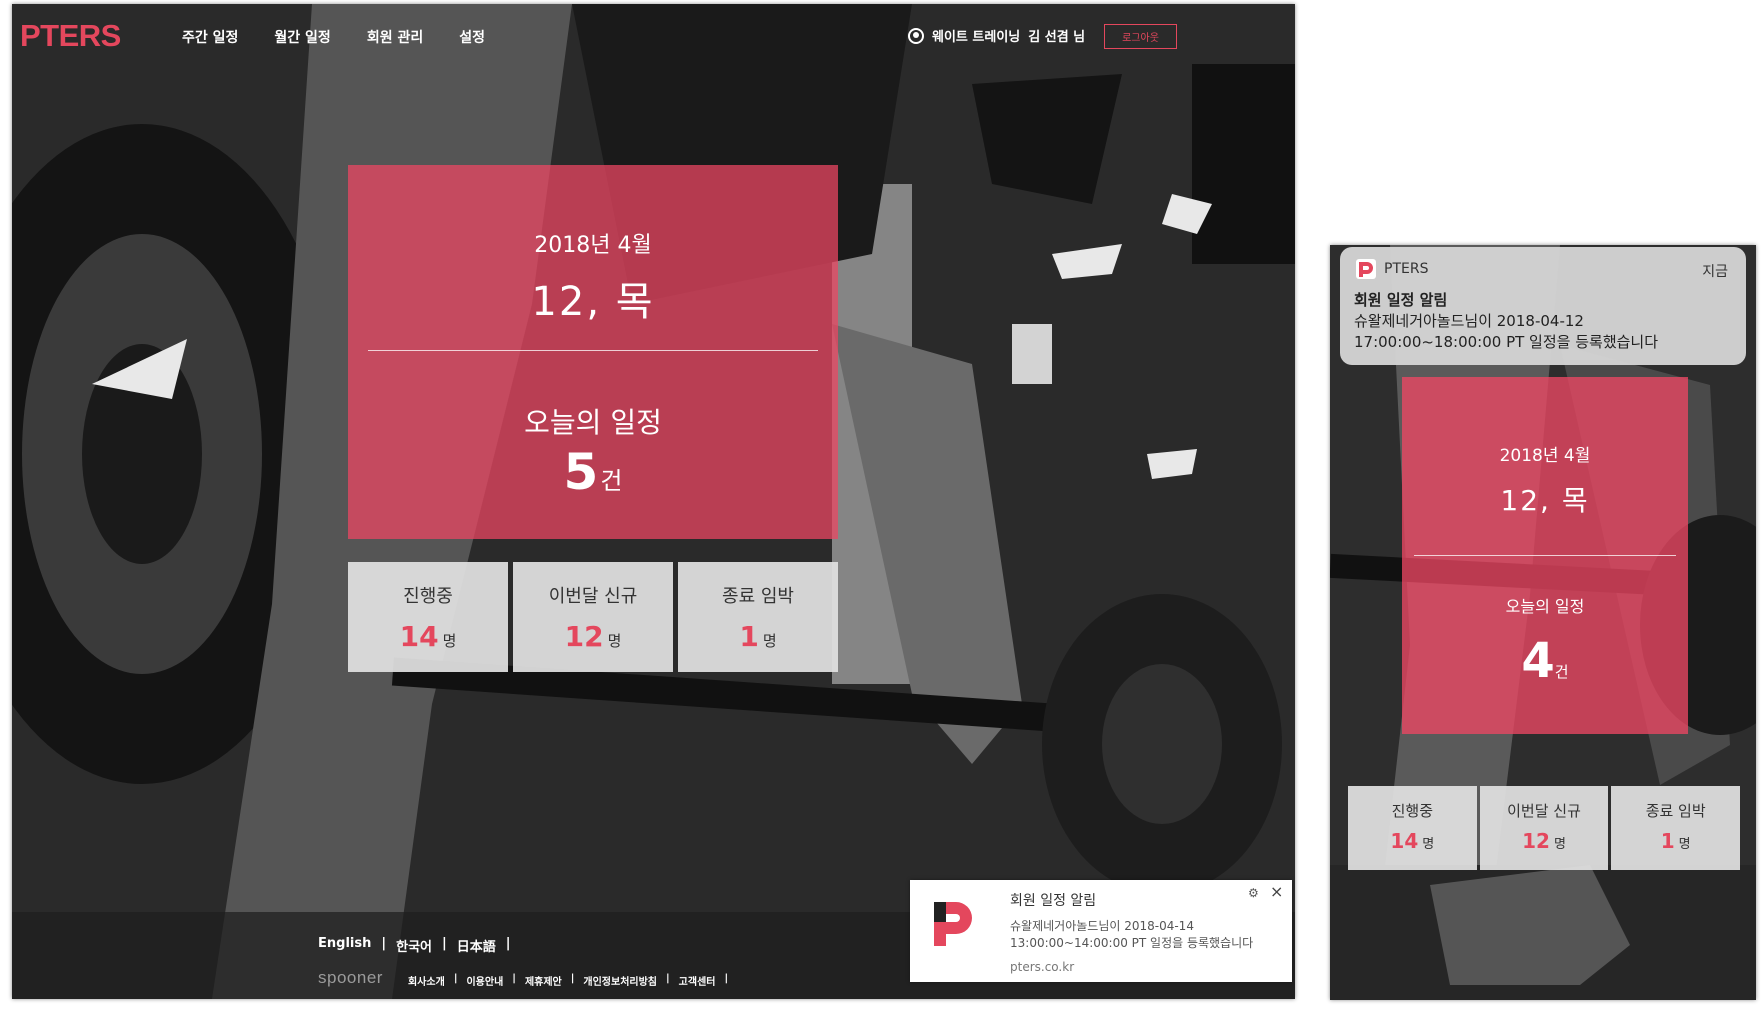 The height and width of the screenshot is (1012, 1763). Describe the element at coordinates (1253, 893) in the screenshot. I see `gear-icon: ⚙` at that location.